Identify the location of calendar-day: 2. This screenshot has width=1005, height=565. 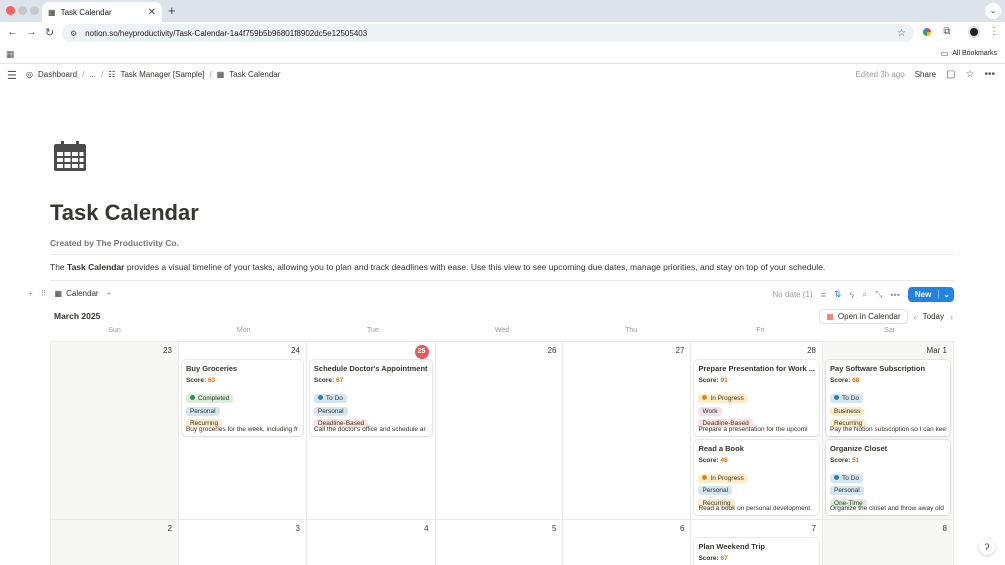
(115, 542).